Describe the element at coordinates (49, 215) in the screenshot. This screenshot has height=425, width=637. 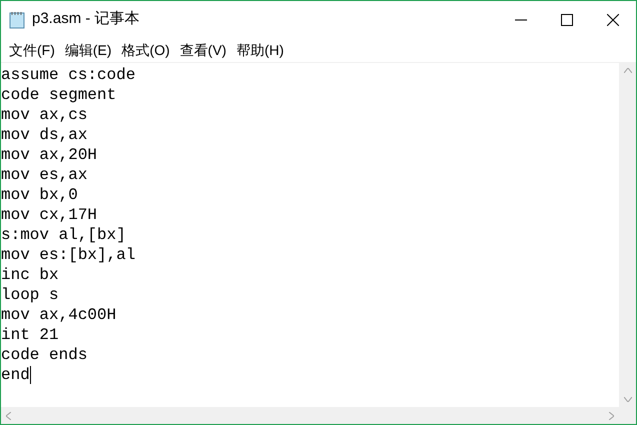
I see `code-line: mov cx,17H` at that location.